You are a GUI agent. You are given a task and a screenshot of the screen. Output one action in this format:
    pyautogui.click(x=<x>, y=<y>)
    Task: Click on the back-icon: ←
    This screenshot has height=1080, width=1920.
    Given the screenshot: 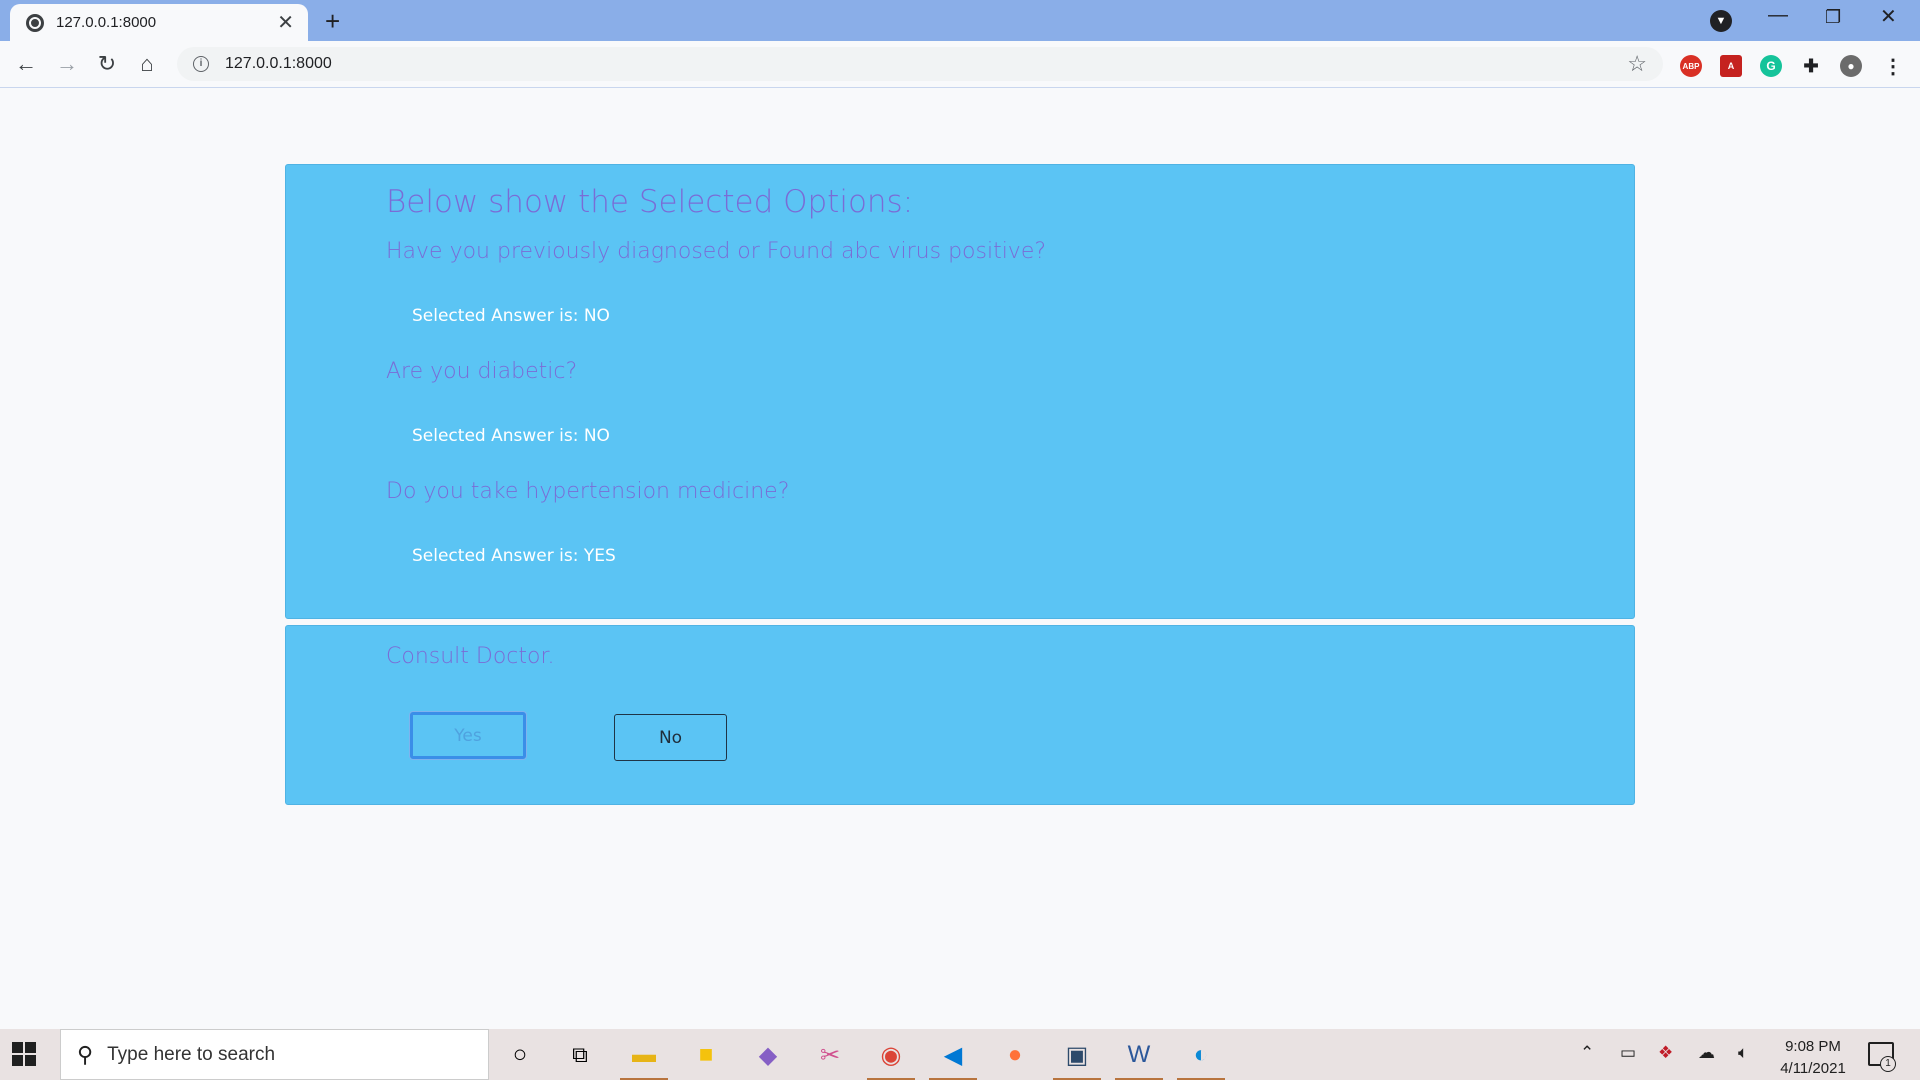 What is the action you would take?
    pyautogui.click(x=26, y=64)
    